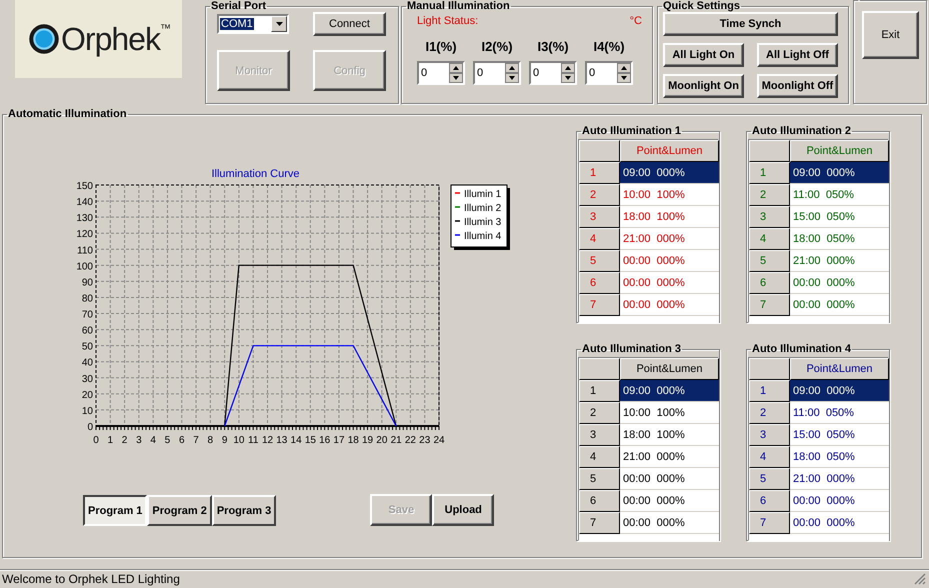 The height and width of the screenshot is (588, 929). Describe the element at coordinates (353, 440) in the screenshot. I see `x-tick-label: 18` at that location.